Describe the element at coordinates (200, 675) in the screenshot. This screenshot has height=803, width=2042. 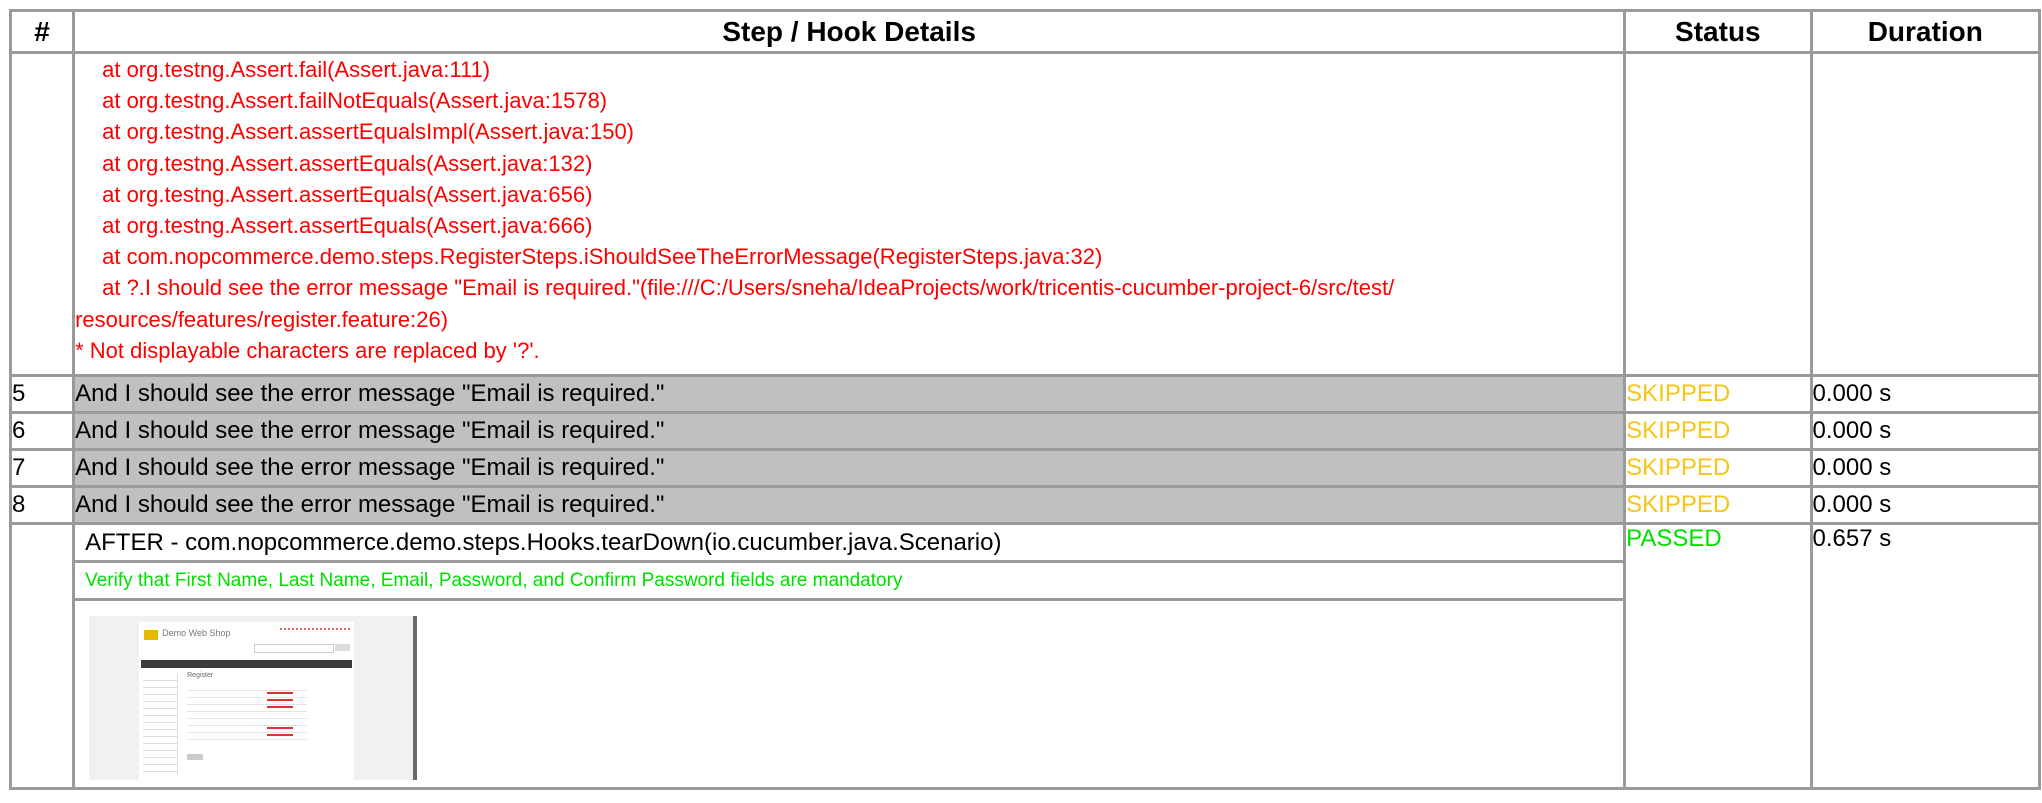
I see `screenshot-page-title: Register` at that location.